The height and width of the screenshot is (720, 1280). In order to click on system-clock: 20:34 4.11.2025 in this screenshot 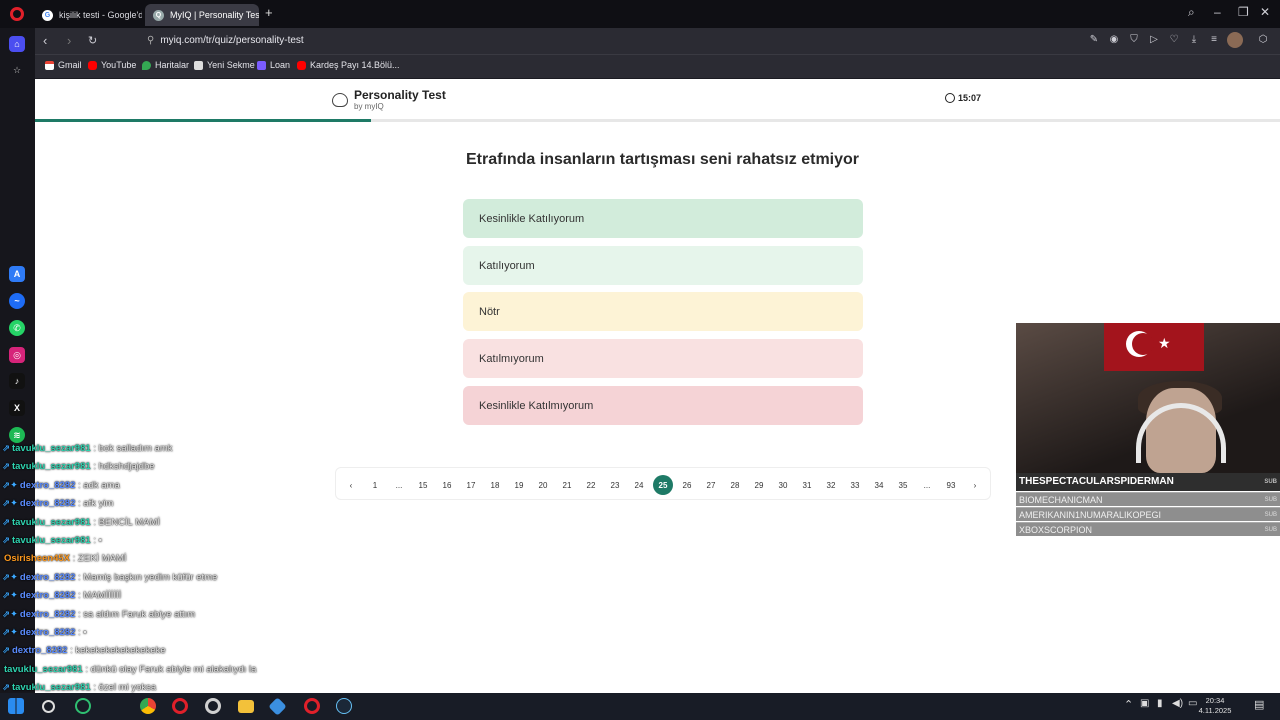, I will do `click(1215, 706)`.